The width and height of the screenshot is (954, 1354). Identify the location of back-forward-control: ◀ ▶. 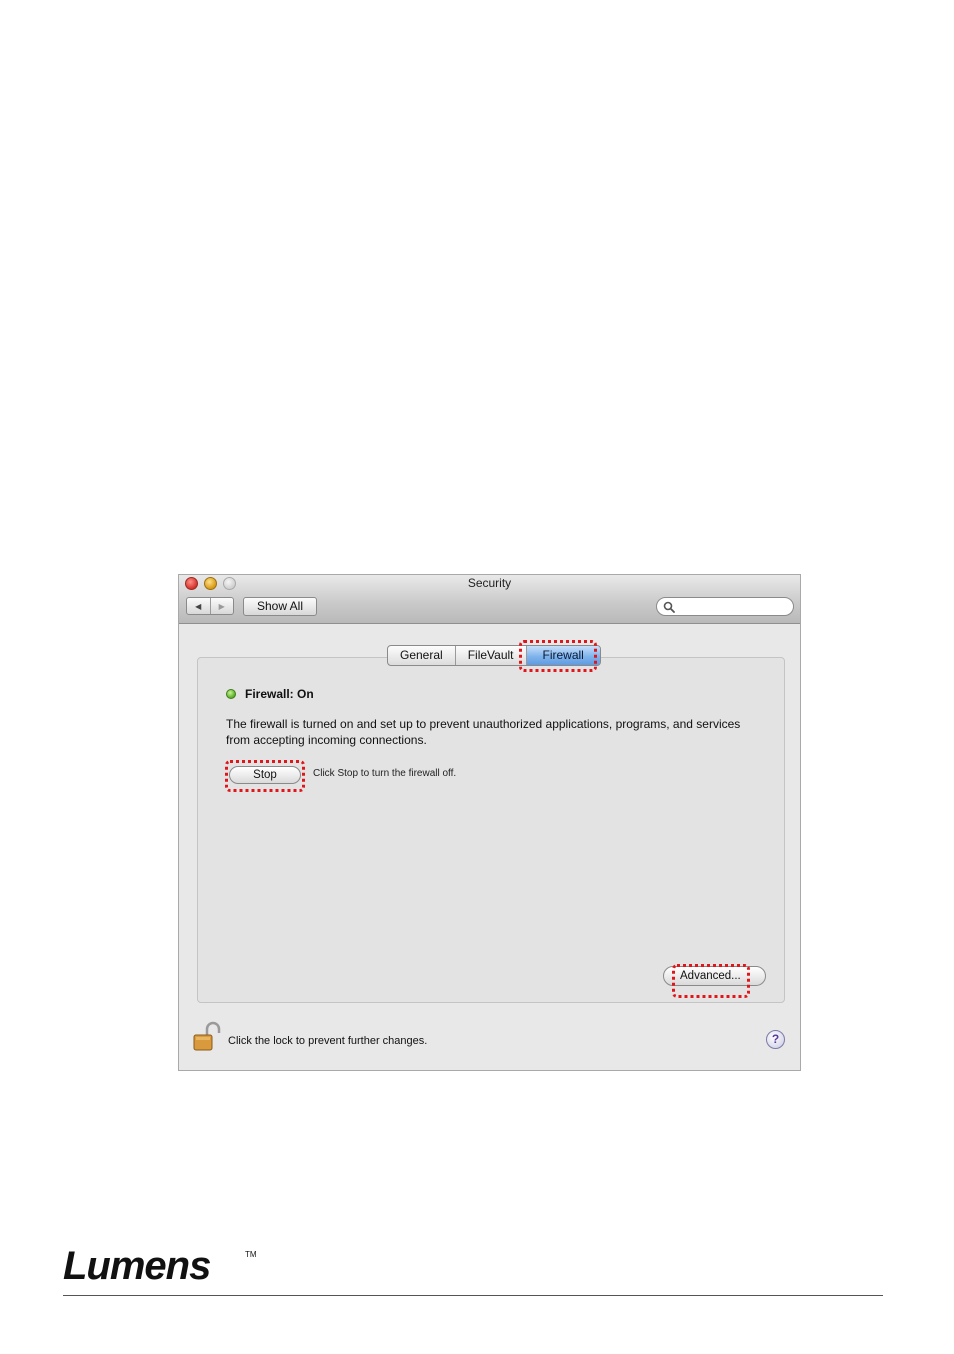
(210, 606).